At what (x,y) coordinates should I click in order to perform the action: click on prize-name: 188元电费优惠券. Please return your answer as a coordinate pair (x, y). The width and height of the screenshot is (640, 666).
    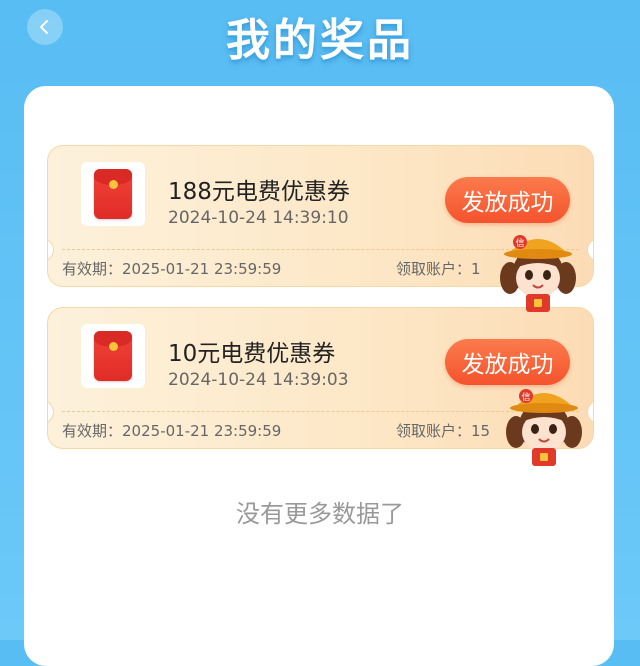
    Looking at the image, I should click on (259, 192).